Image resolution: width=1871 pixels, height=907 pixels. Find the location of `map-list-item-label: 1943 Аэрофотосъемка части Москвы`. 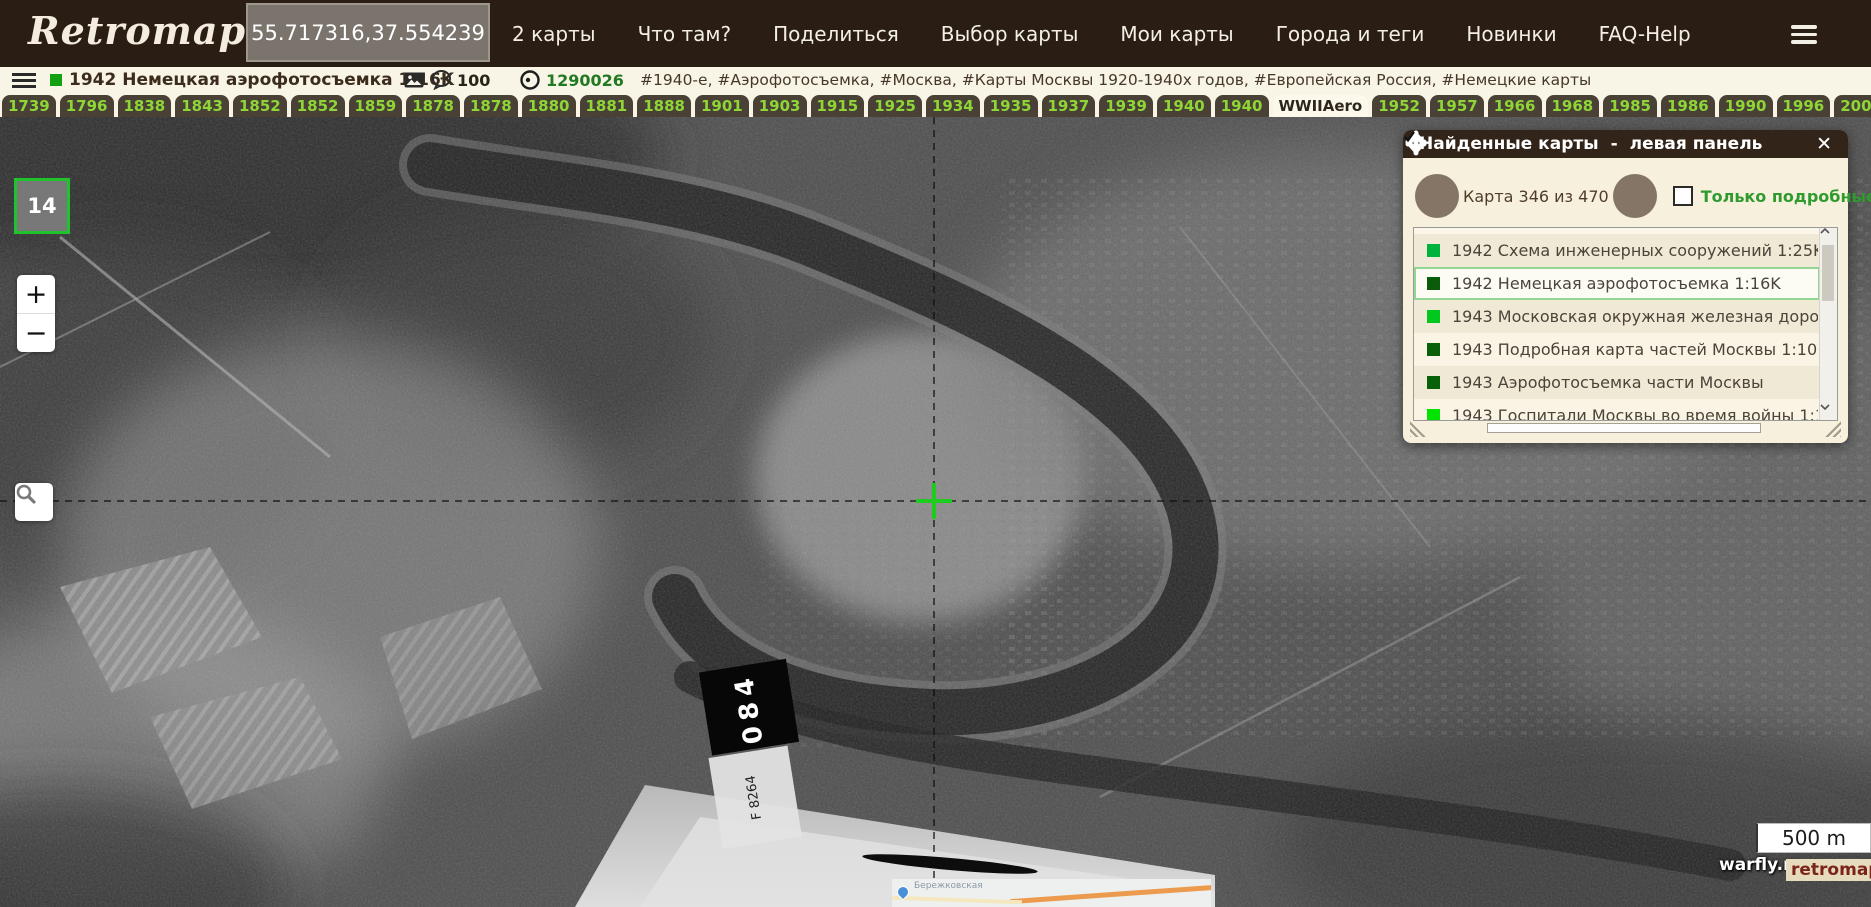

map-list-item-label: 1943 Аэрофотосъемка части Москвы is located at coordinates (1608, 382).